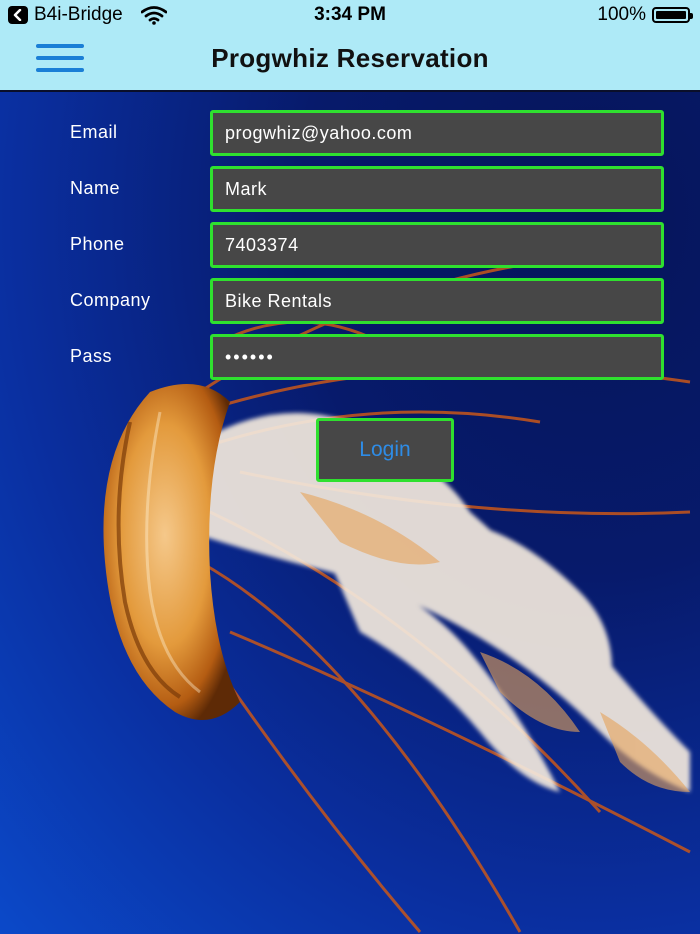  I want to click on password-field: ••••••, so click(437, 357).